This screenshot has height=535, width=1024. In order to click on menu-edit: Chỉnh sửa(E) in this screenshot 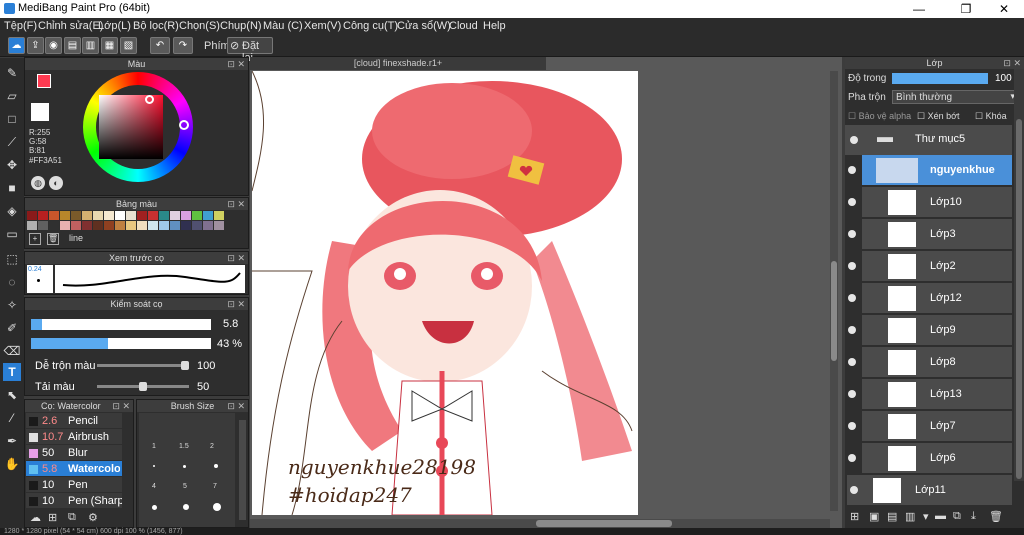, I will do `click(70, 26)`.